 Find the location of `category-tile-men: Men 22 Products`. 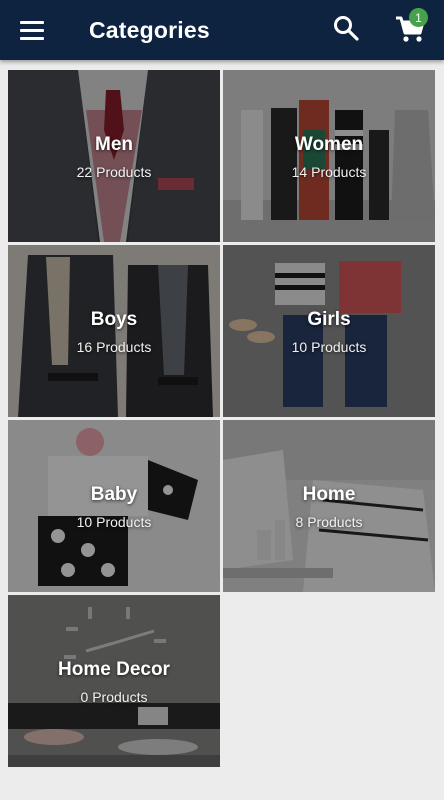

category-tile-men: Men 22 Products is located at coordinates (114, 156).